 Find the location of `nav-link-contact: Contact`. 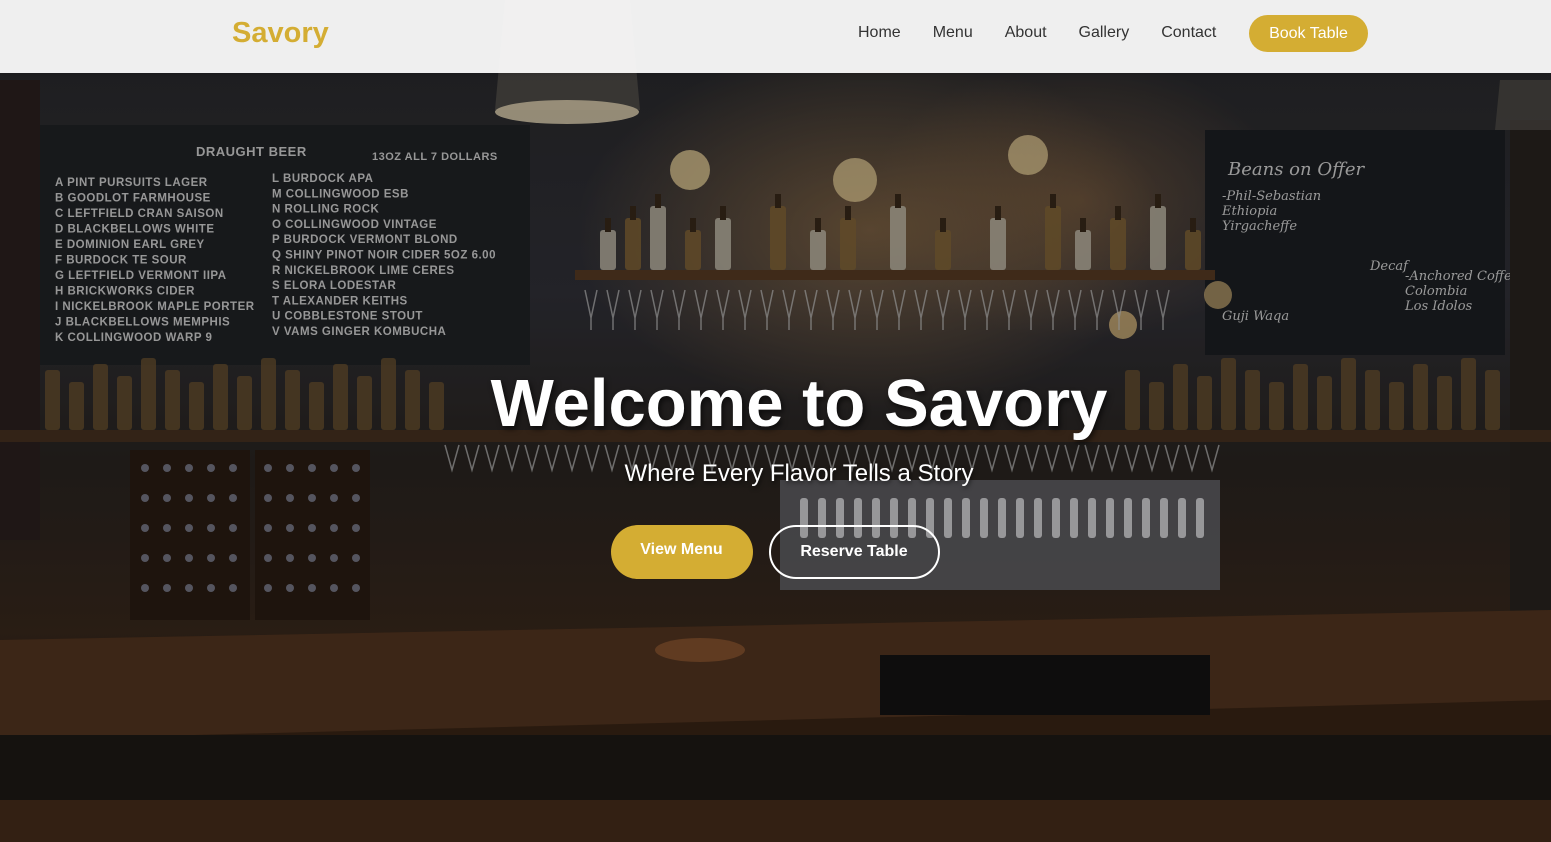

nav-link-contact: Contact is located at coordinates (1188, 32).